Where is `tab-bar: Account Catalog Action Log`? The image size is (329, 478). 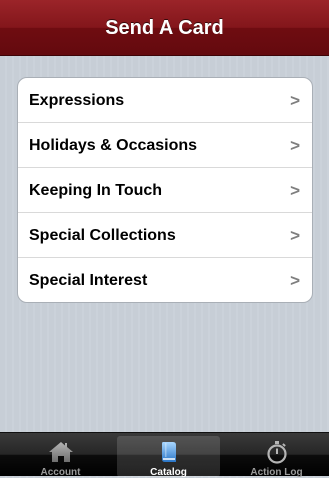 tab-bar: Account Catalog Action Log is located at coordinates (164, 455).